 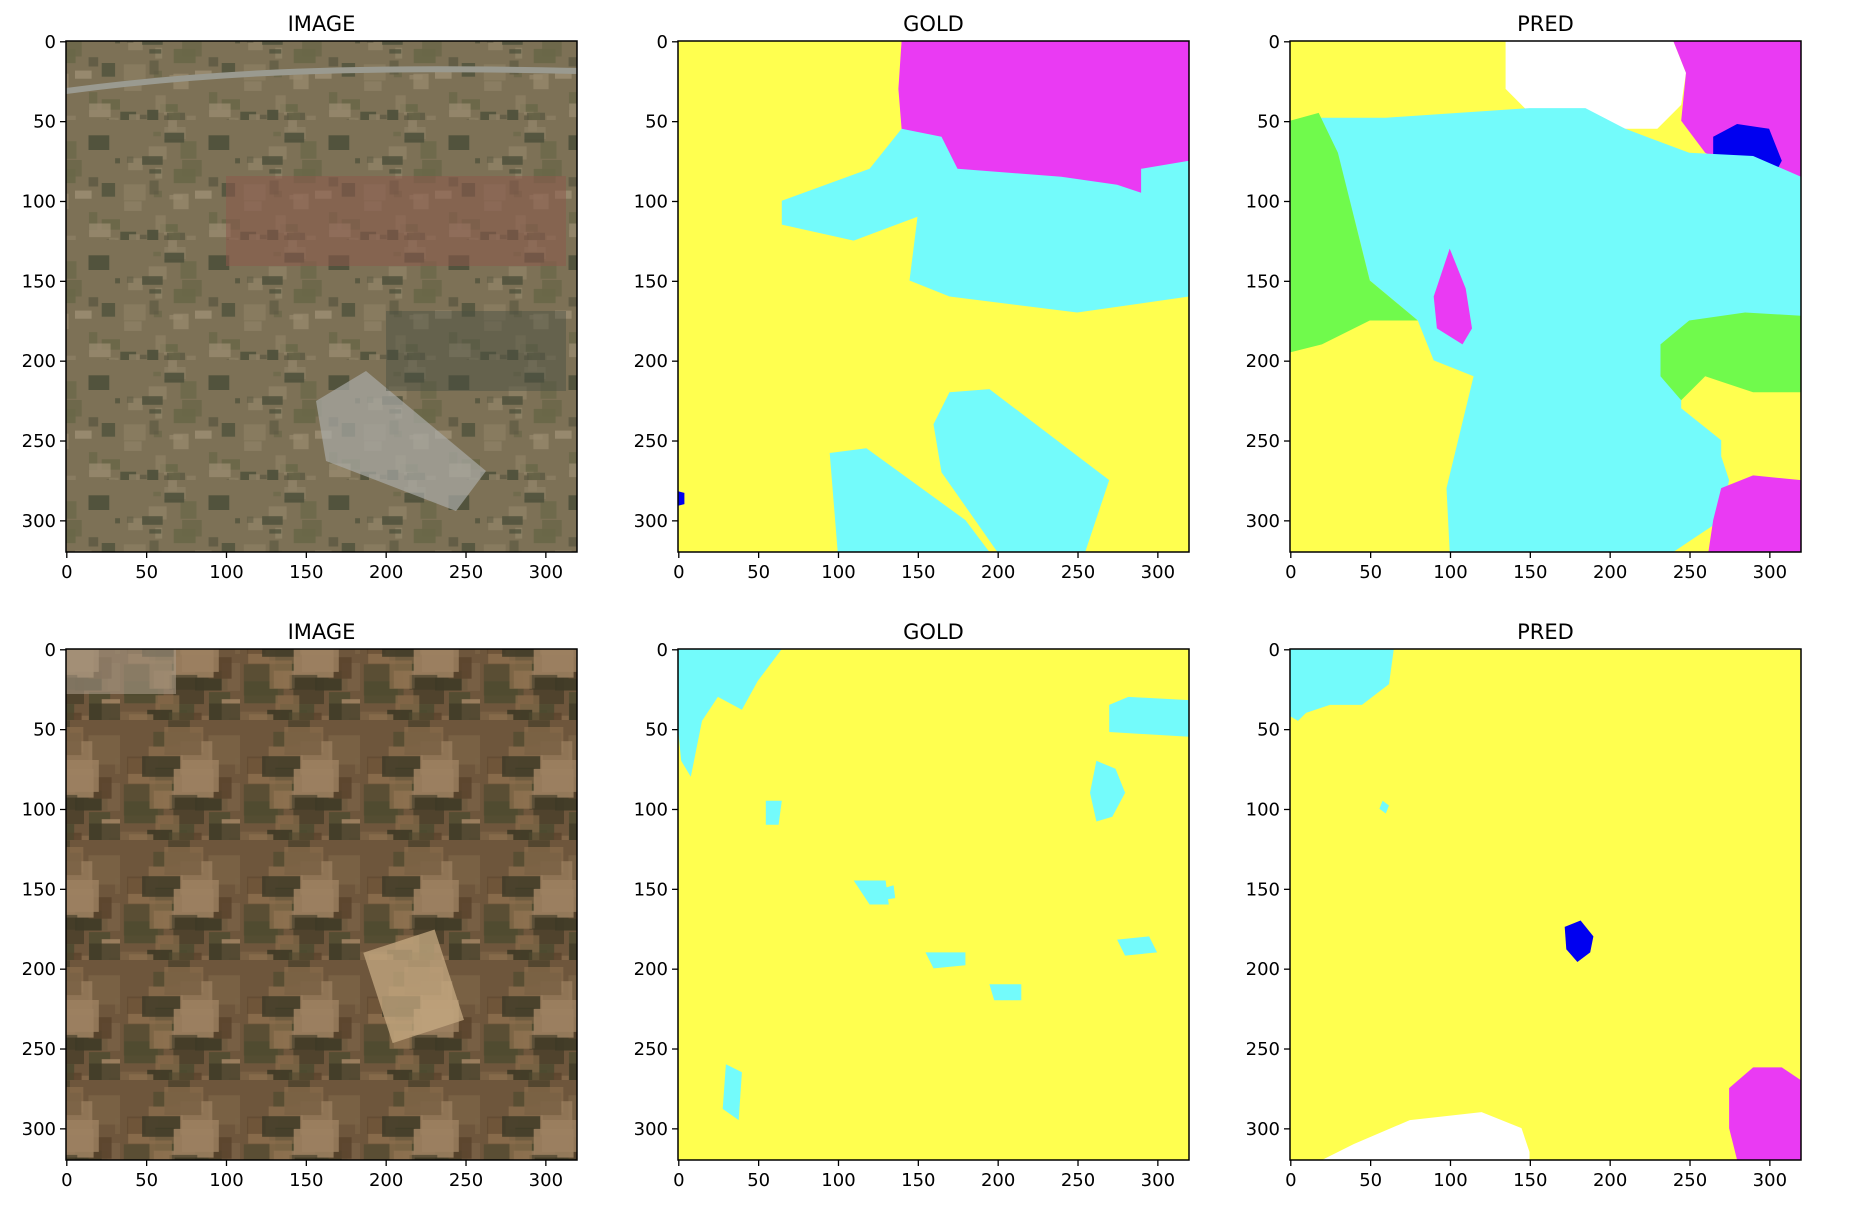 I want to click on panel-pred-2: PRED 0 50 100 150 200 250 300 0 50 100 150 200 250 300, so click(x=1524, y=905).